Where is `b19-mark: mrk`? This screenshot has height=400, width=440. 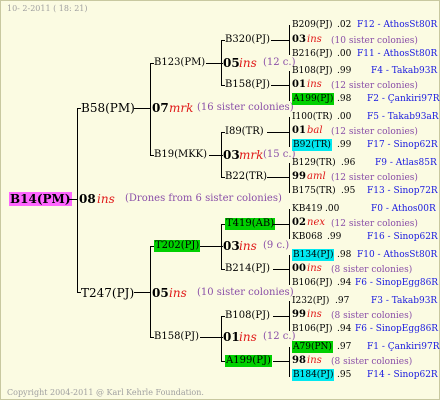 b19-mark: mrk is located at coordinates (251, 155).